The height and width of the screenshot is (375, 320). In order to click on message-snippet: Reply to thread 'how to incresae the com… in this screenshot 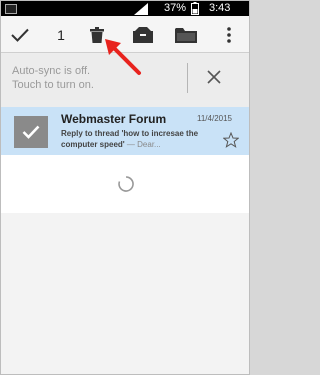, I will do `click(141, 139)`.